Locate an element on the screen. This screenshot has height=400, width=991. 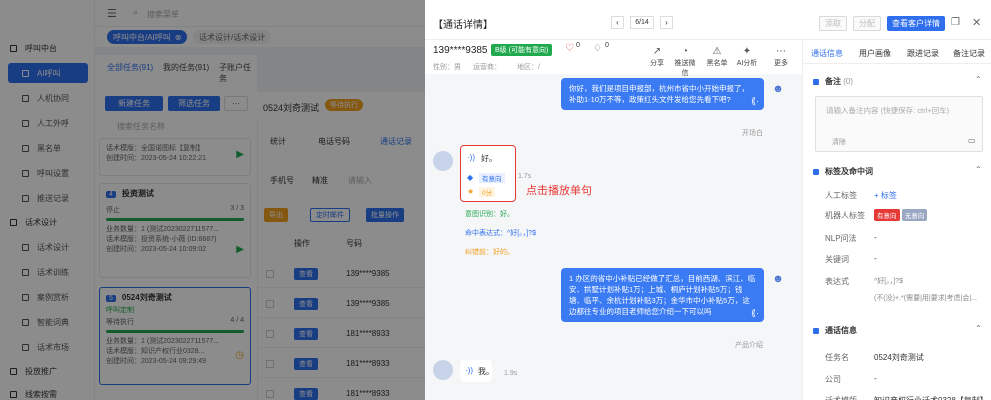
tag-row-label: NLP问法 is located at coordinates (841, 238).